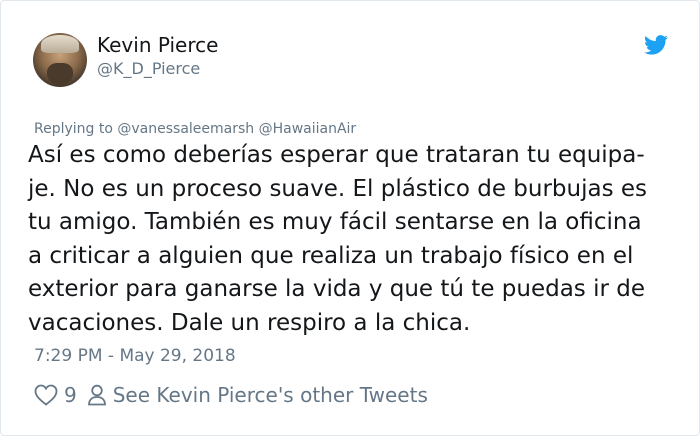 The width and height of the screenshot is (700, 436). What do you see at coordinates (60, 60) in the screenshot?
I see `avatar` at bounding box center [60, 60].